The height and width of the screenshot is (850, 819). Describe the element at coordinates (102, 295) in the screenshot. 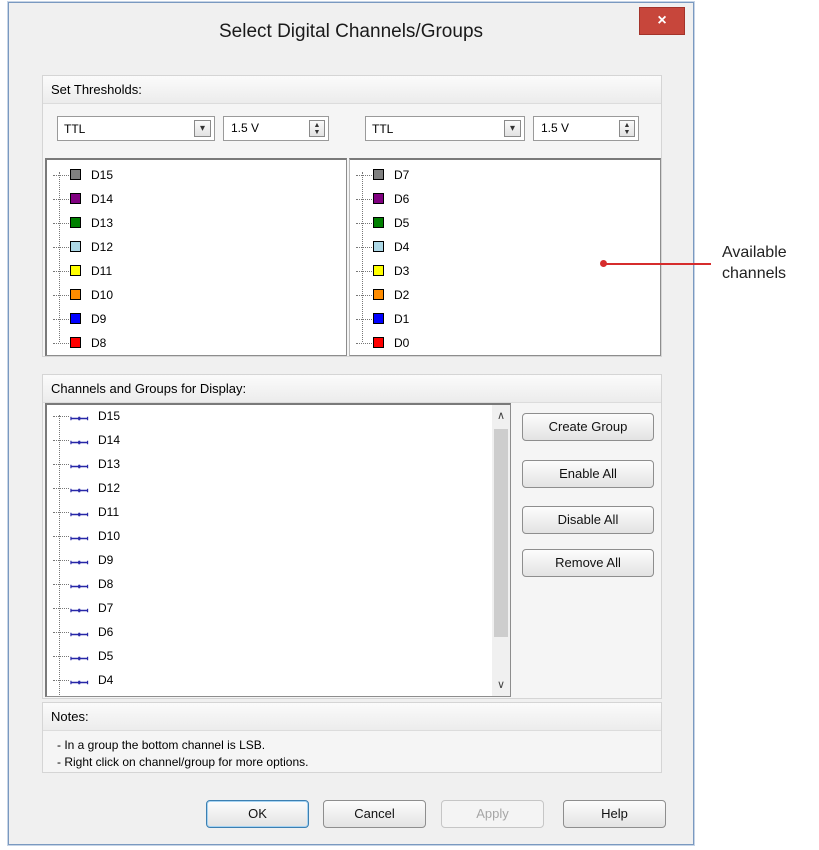

I see `channel-label: D10` at that location.